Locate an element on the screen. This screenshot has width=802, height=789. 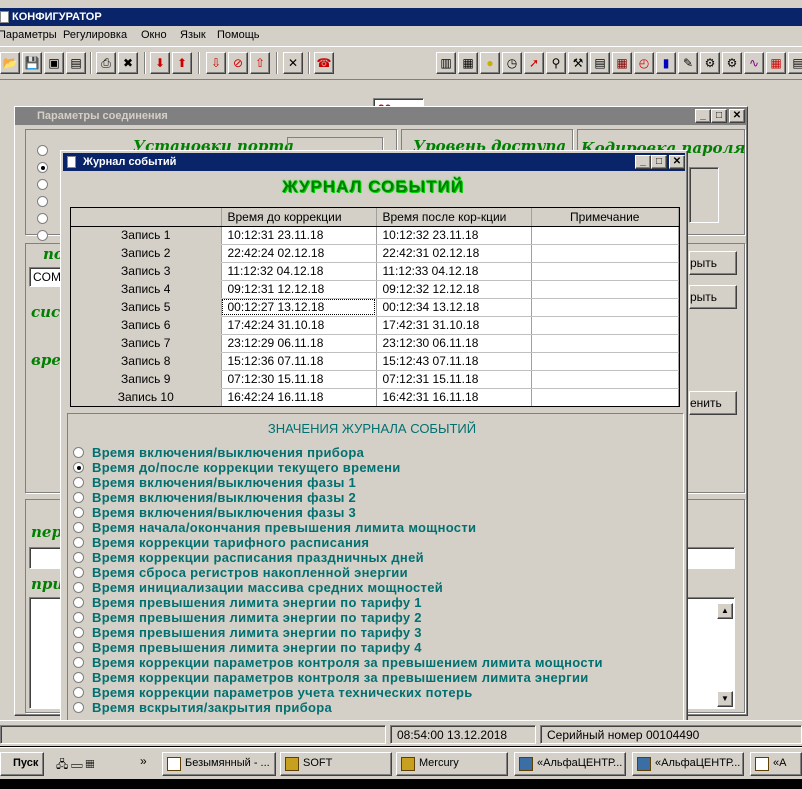
time-after-cell: 10:12:32 23.11.18 is located at coordinates (454, 235).